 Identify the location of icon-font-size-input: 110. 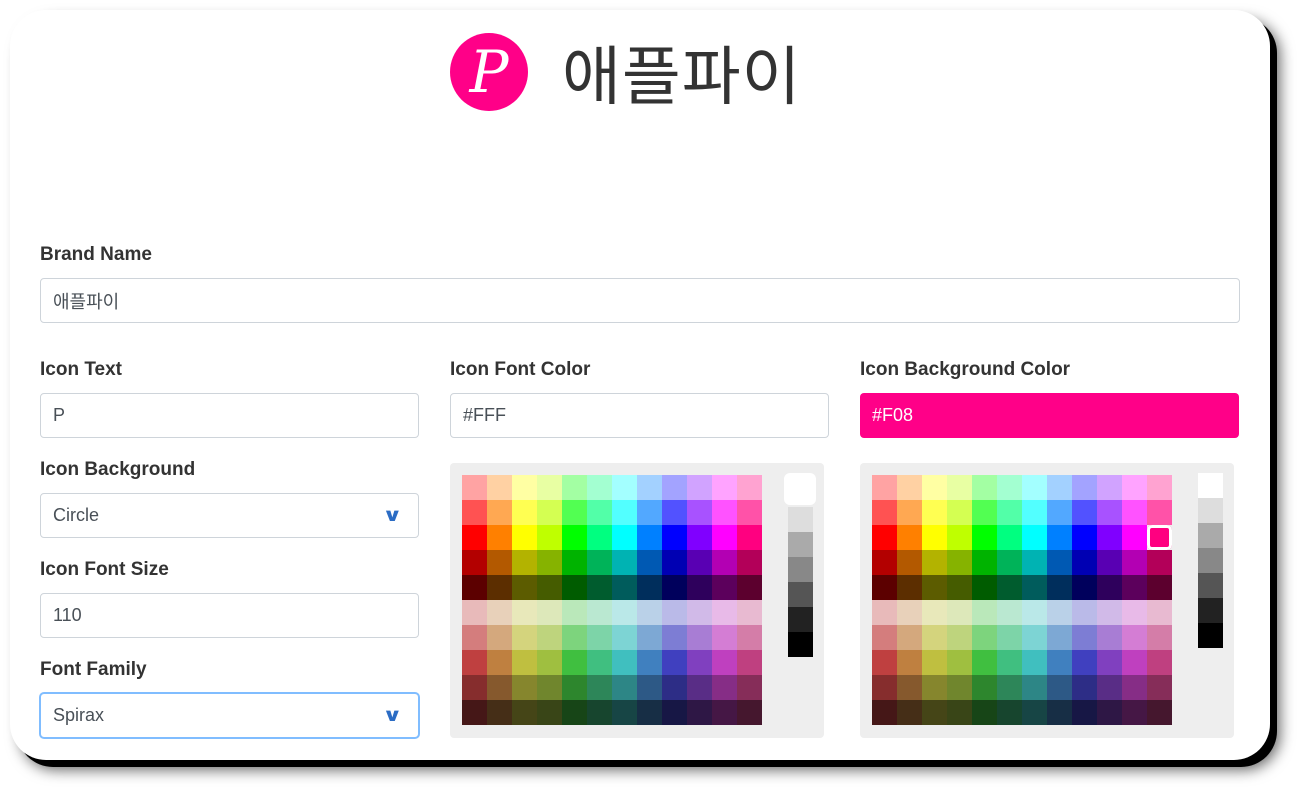
(229, 615).